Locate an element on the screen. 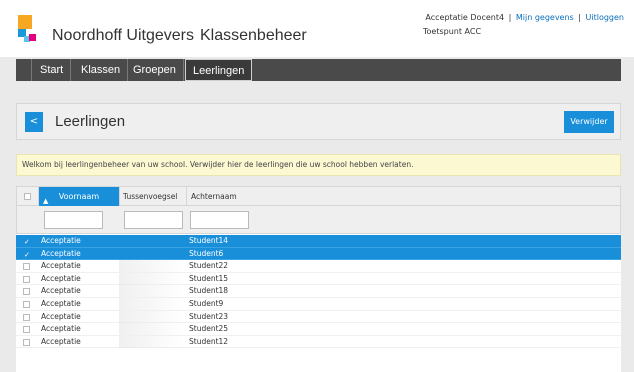 Image resolution: width=634 pixels, height=372 pixels. my-details-link: Mijn gegevens is located at coordinates (545, 17).